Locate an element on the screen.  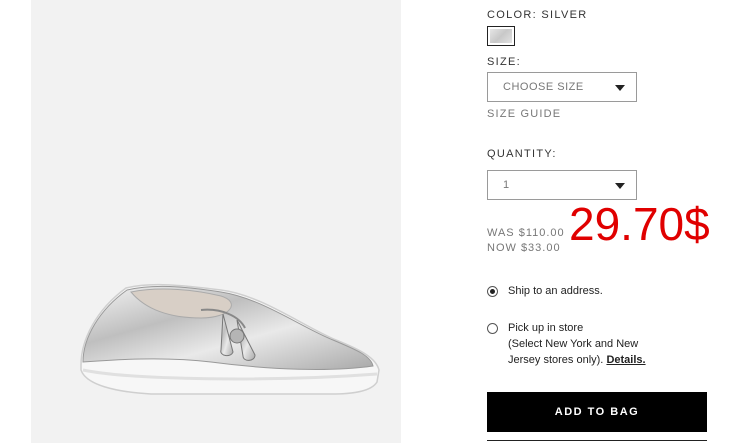
size-select-value: CHOOSE SIZE is located at coordinates (543, 87).